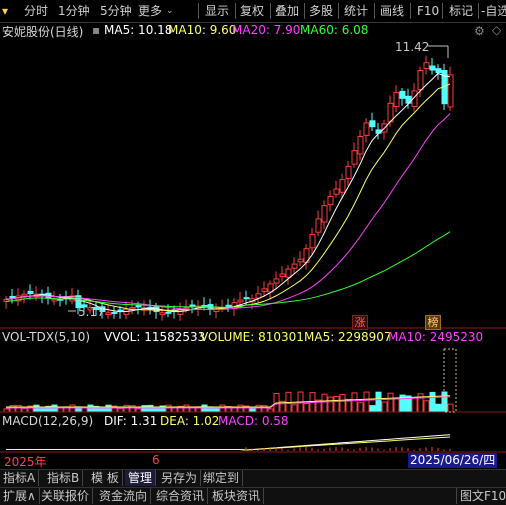  What do you see at coordinates (228, 402) in the screenshot?
I see `volume-bars` at bounding box center [228, 402].